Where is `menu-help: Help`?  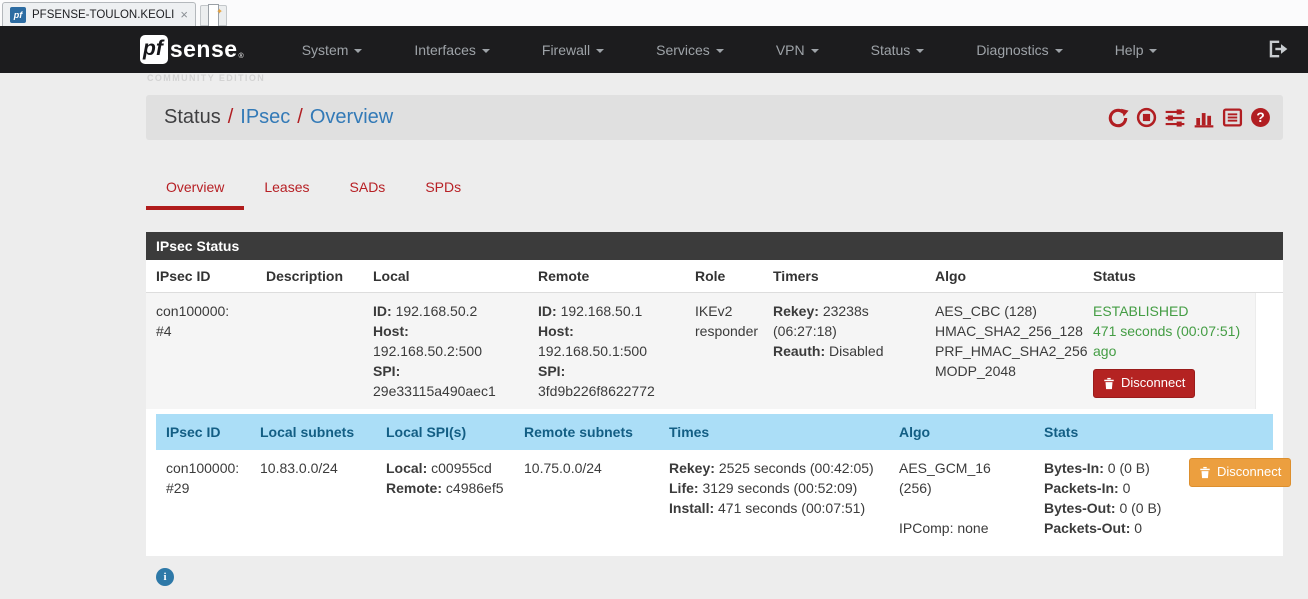
menu-help: Help is located at coordinates (1136, 50).